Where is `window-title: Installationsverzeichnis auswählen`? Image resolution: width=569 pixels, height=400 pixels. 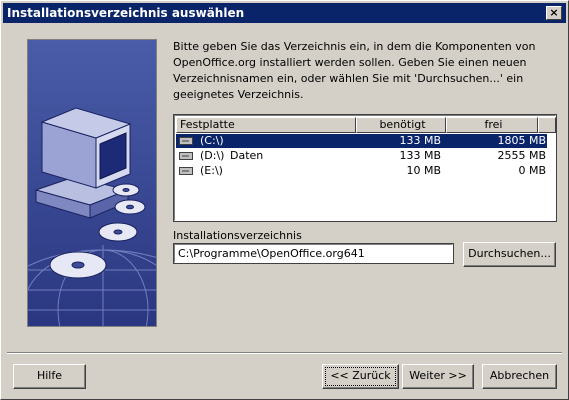 window-title: Installationsverzeichnis auswählen is located at coordinates (126, 13).